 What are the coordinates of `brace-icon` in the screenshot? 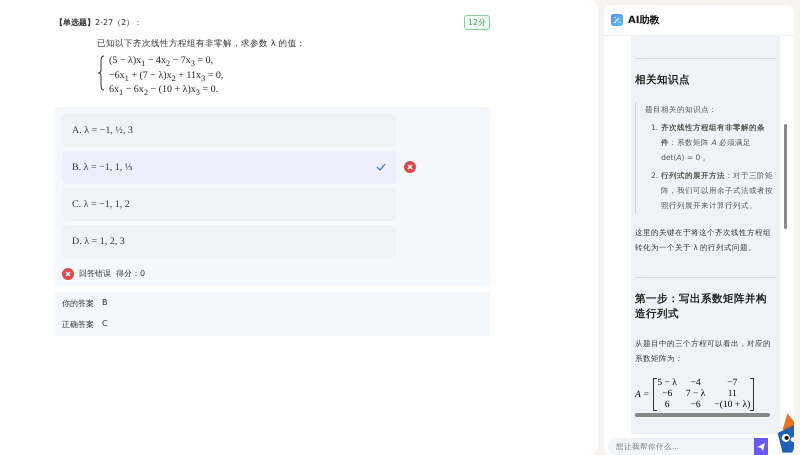 It's located at (101, 73).